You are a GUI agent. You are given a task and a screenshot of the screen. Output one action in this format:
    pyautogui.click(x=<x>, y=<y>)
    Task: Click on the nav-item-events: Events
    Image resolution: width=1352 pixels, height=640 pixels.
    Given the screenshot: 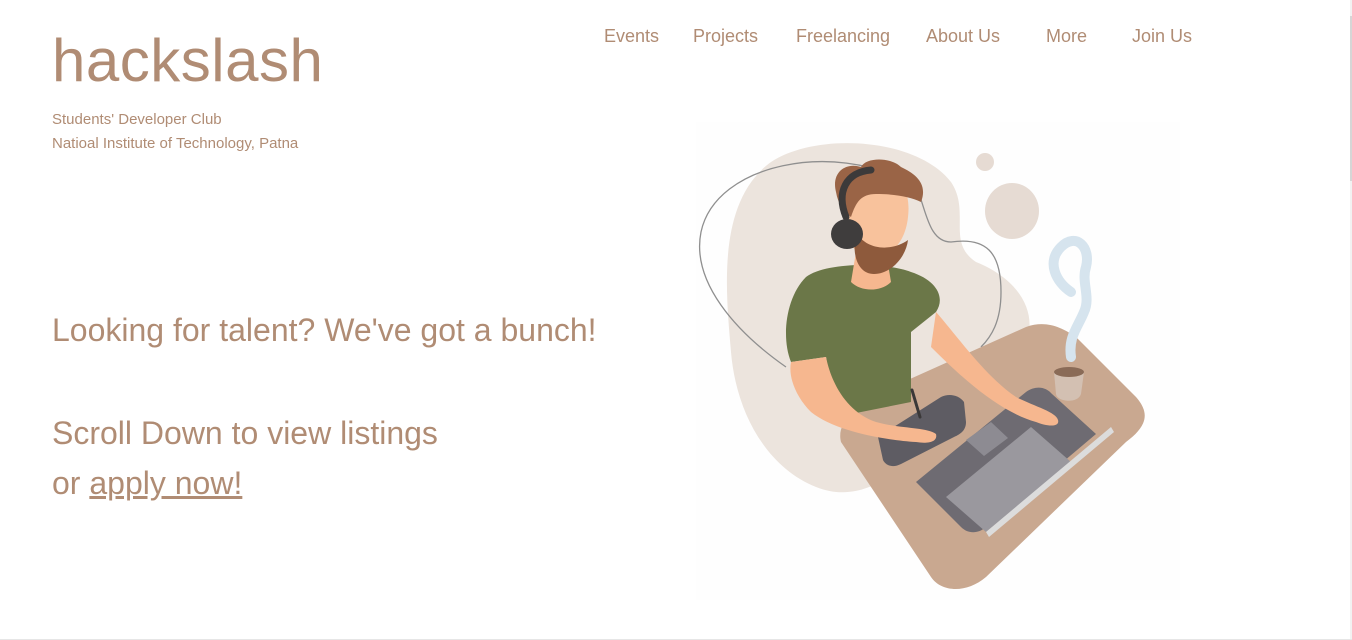 What is the action you would take?
    pyautogui.click(x=631, y=36)
    